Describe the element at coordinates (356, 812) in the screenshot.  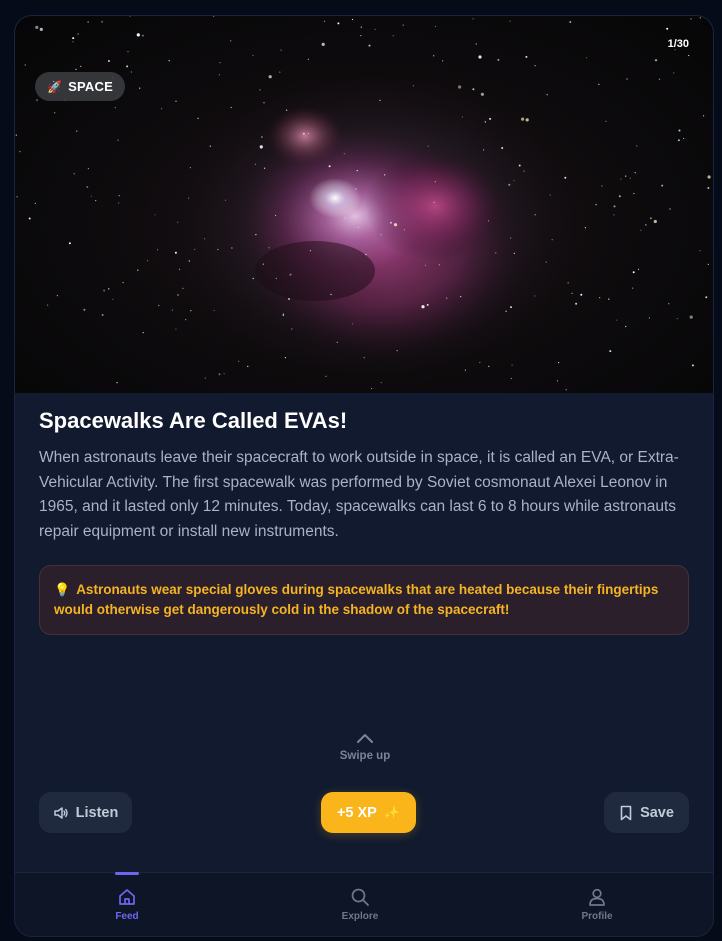
I see `xp-label: +5 XP` at that location.